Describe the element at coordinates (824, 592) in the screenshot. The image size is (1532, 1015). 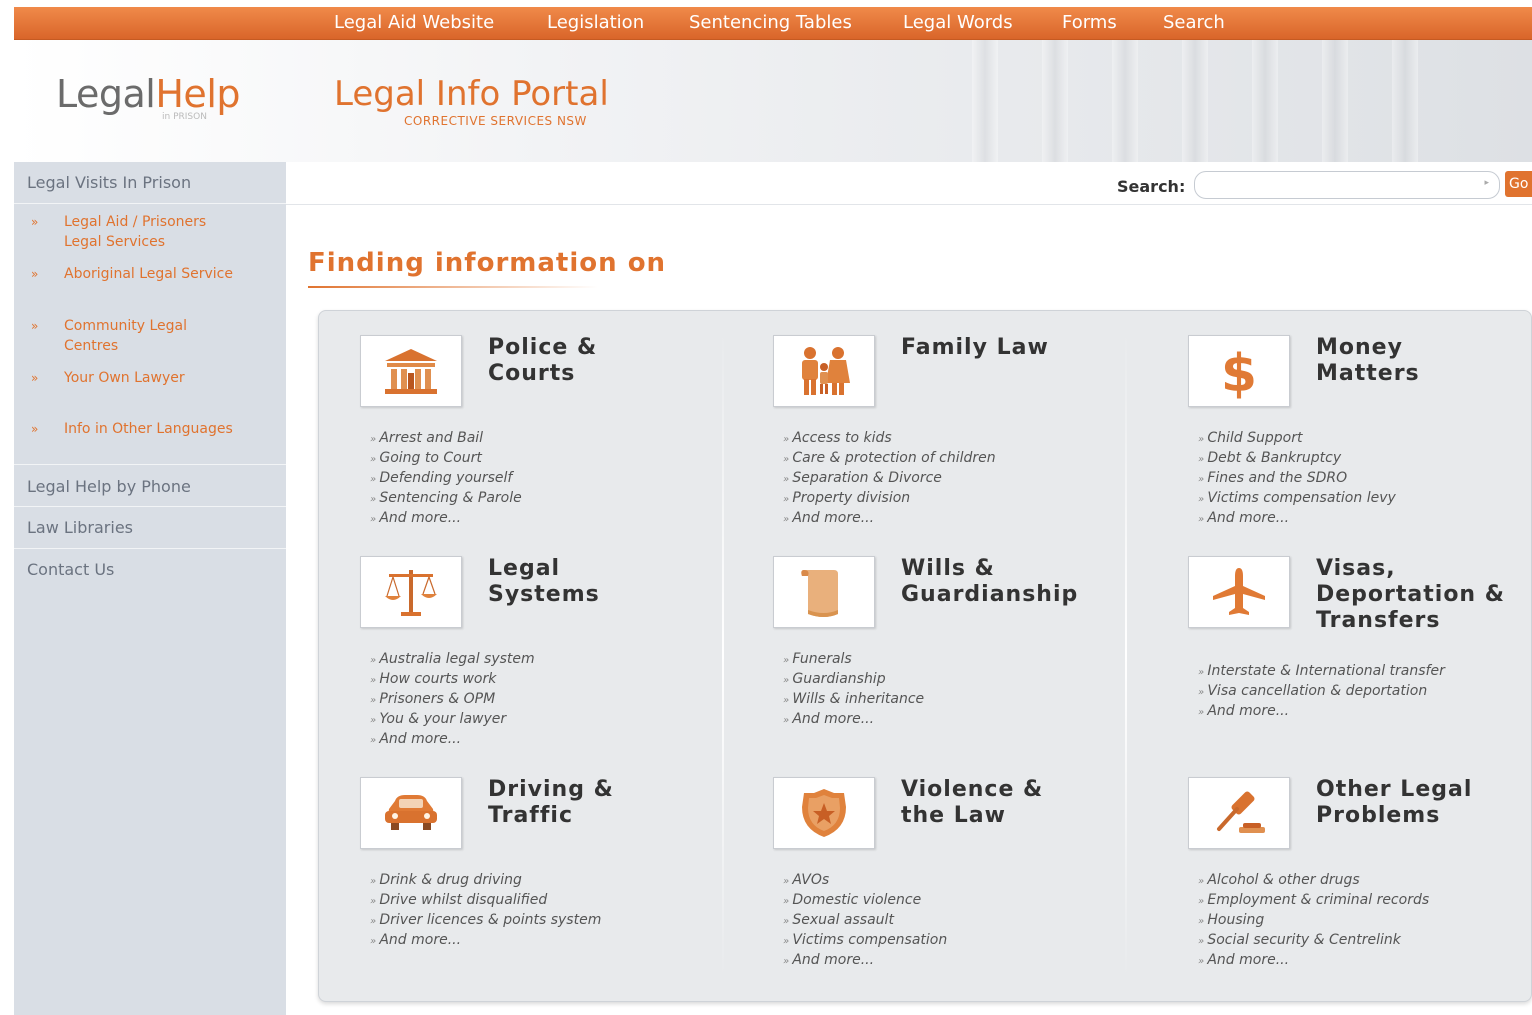
I see `scroll-icon` at that location.